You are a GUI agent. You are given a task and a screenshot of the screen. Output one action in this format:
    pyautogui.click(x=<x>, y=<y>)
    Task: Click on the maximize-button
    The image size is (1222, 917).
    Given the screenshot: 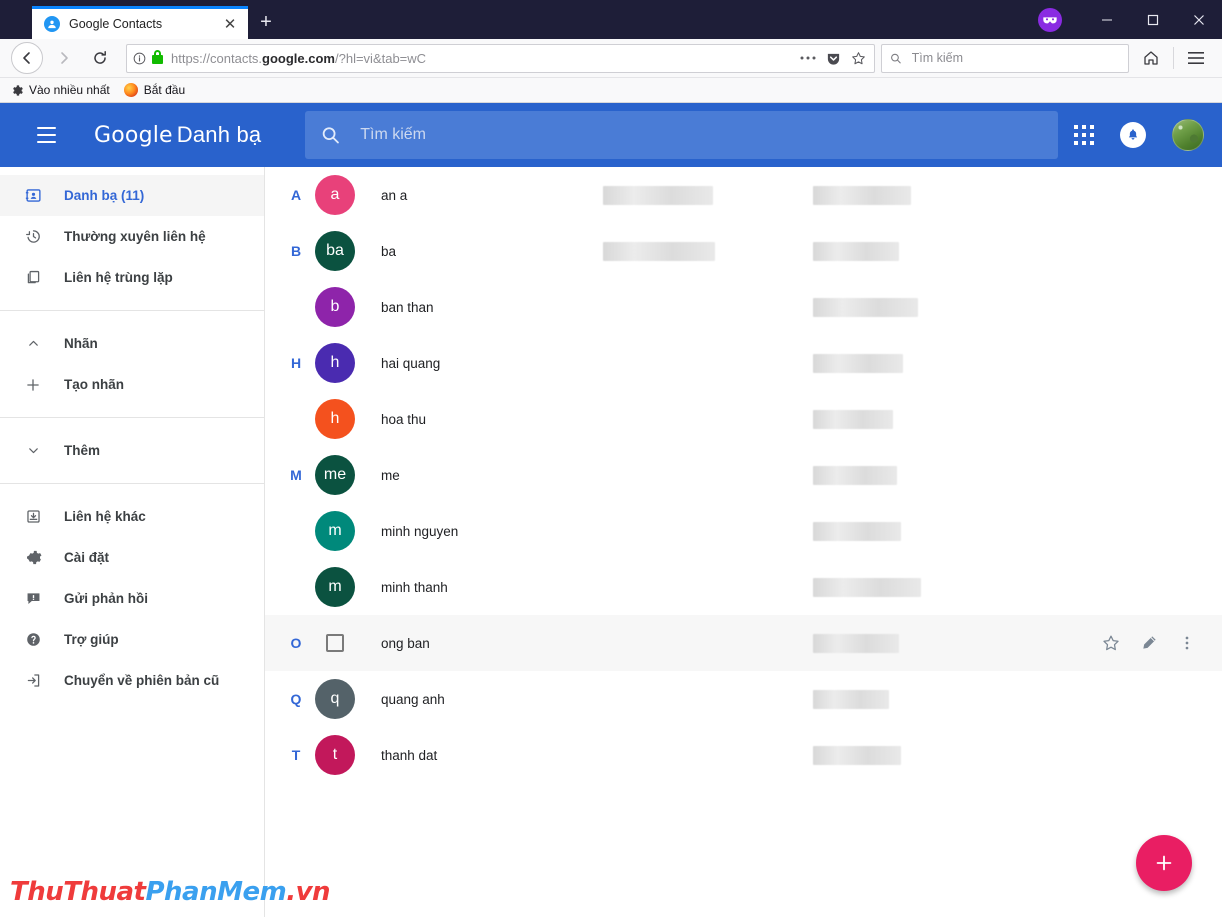 What is the action you would take?
    pyautogui.click(x=1153, y=19)
    